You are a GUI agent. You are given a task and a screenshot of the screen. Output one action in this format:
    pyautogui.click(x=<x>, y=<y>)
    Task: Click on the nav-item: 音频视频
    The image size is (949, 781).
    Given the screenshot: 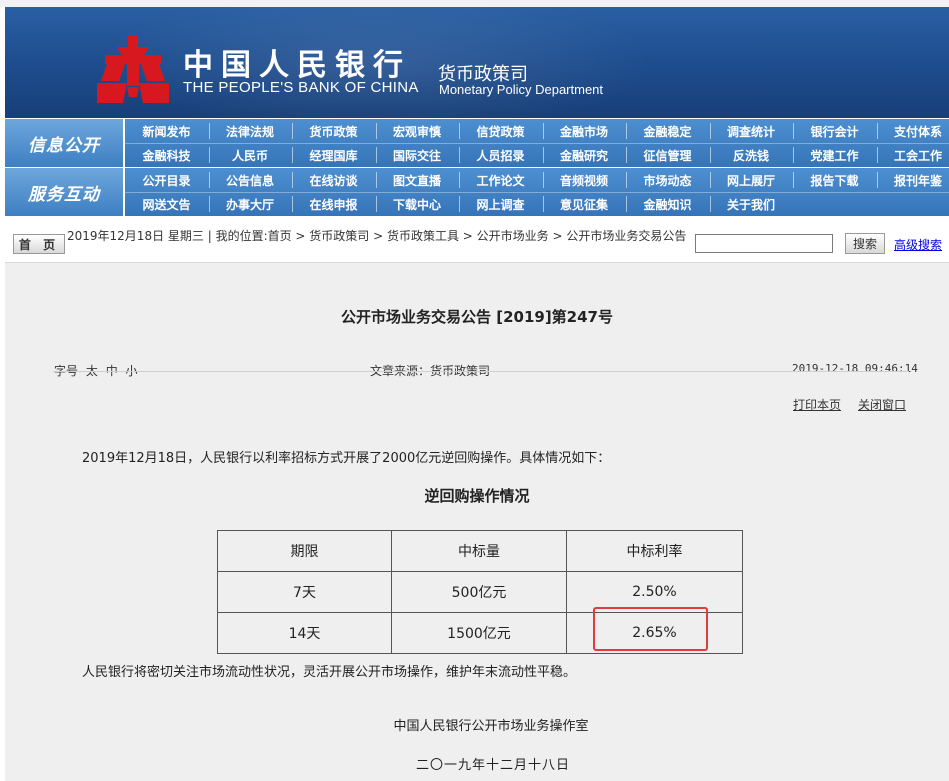 What is the action you would take?
    pyautogui.click(x=584, y=180)
    